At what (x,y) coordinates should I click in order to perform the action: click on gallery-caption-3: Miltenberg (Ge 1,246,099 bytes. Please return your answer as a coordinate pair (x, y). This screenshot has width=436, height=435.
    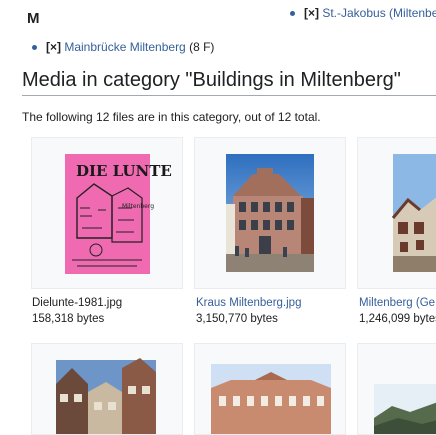
    Looking at the image, I should click on (397, 311).